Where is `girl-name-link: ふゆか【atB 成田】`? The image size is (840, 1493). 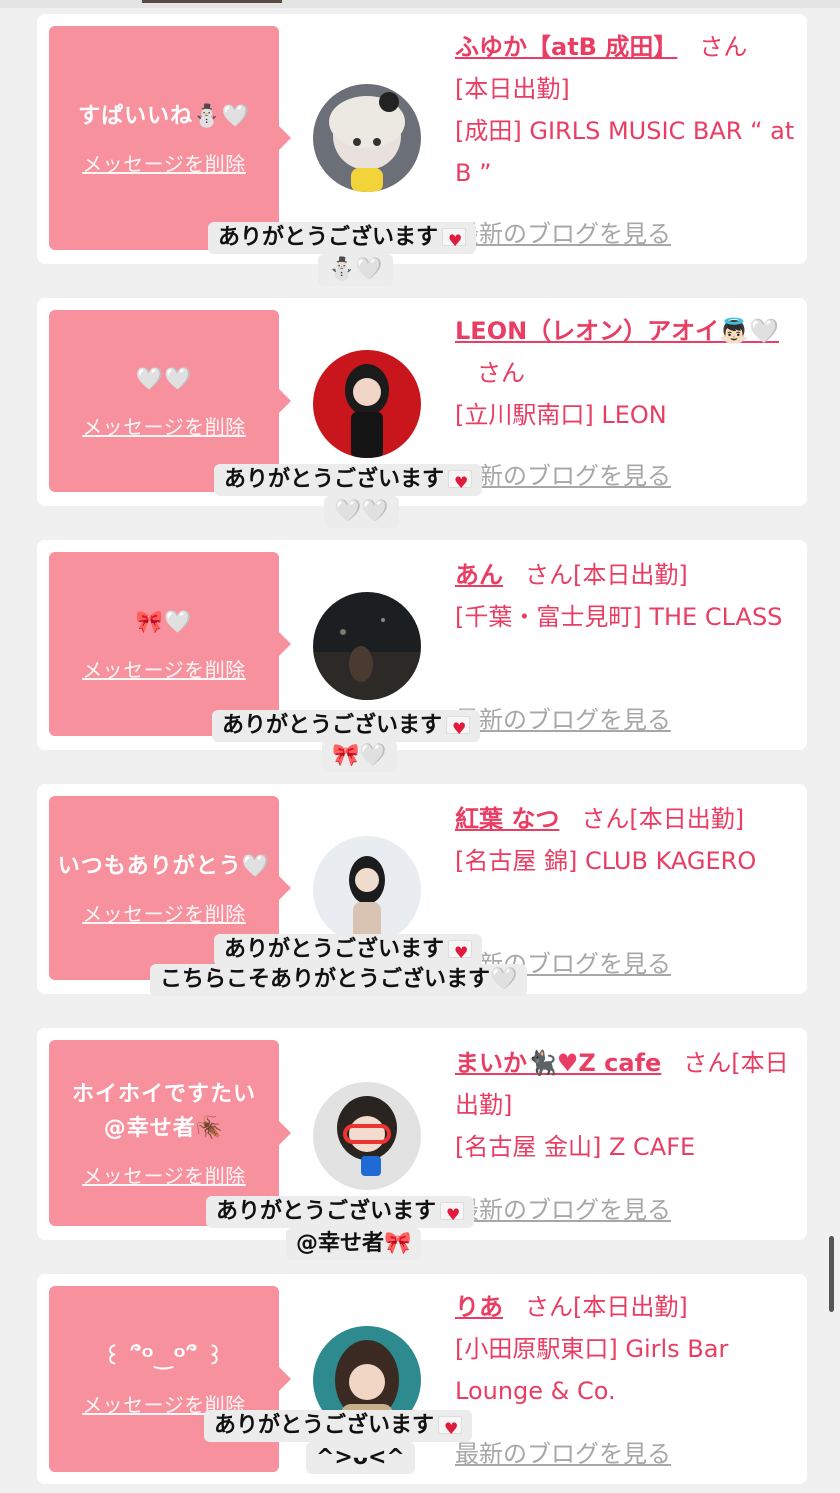
girl-name-link: ふゆか【atB 成田】 is located at coordinates (566, 47).